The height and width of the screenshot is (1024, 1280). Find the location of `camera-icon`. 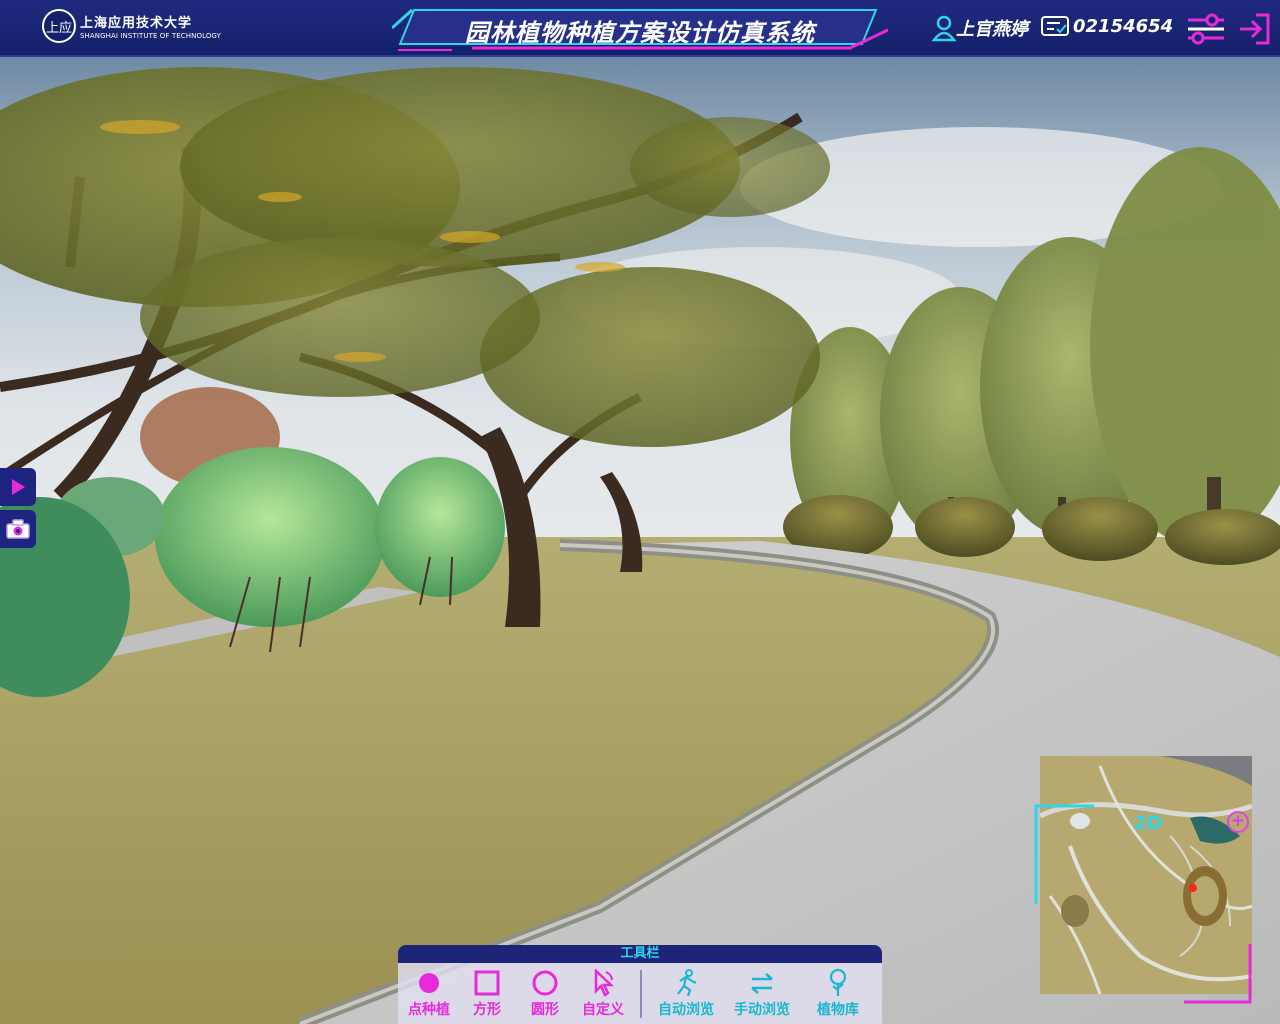

camera-icon is located at coordinates (18, 529).